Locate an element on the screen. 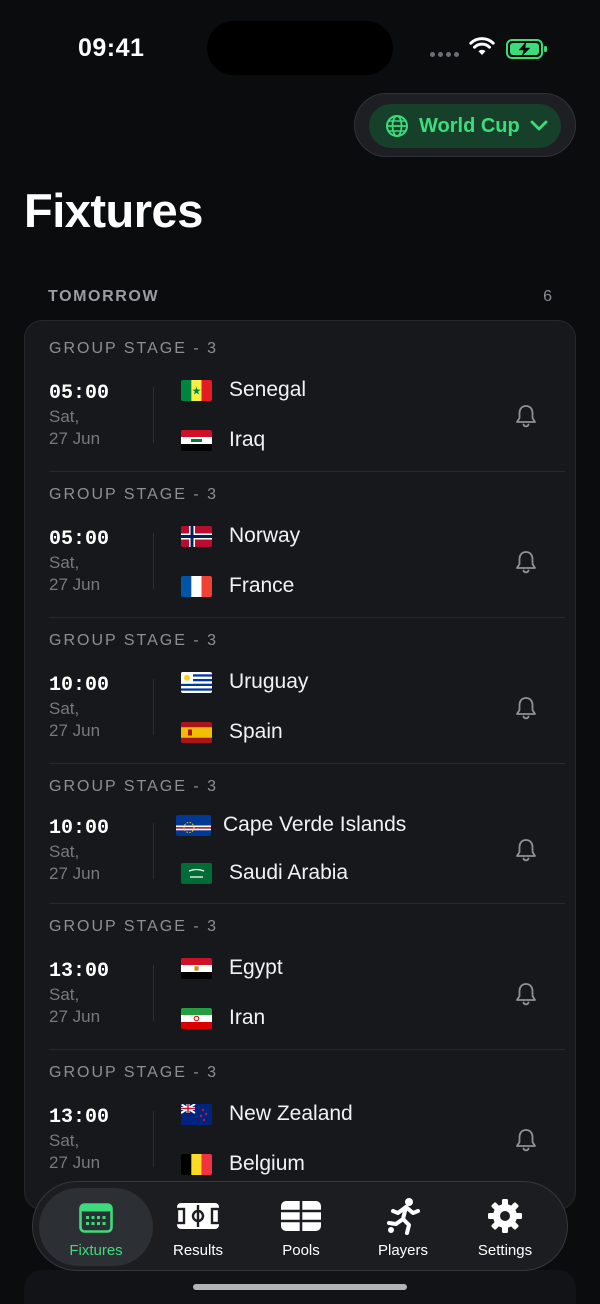  section-header: TOMORROW 6 is located at coordinates (300, 297).